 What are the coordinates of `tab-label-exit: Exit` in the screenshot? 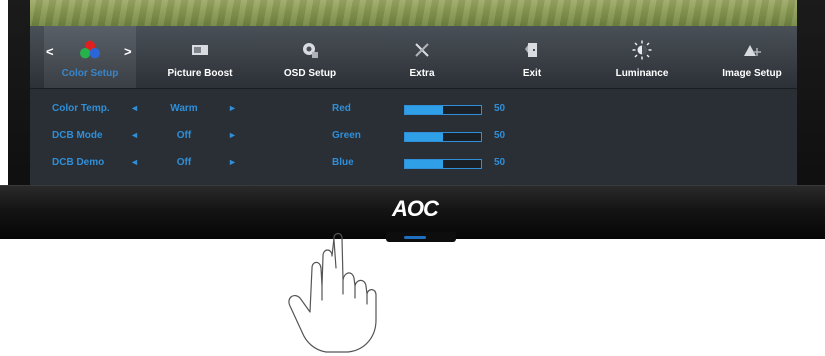 It's located at (532, 73).